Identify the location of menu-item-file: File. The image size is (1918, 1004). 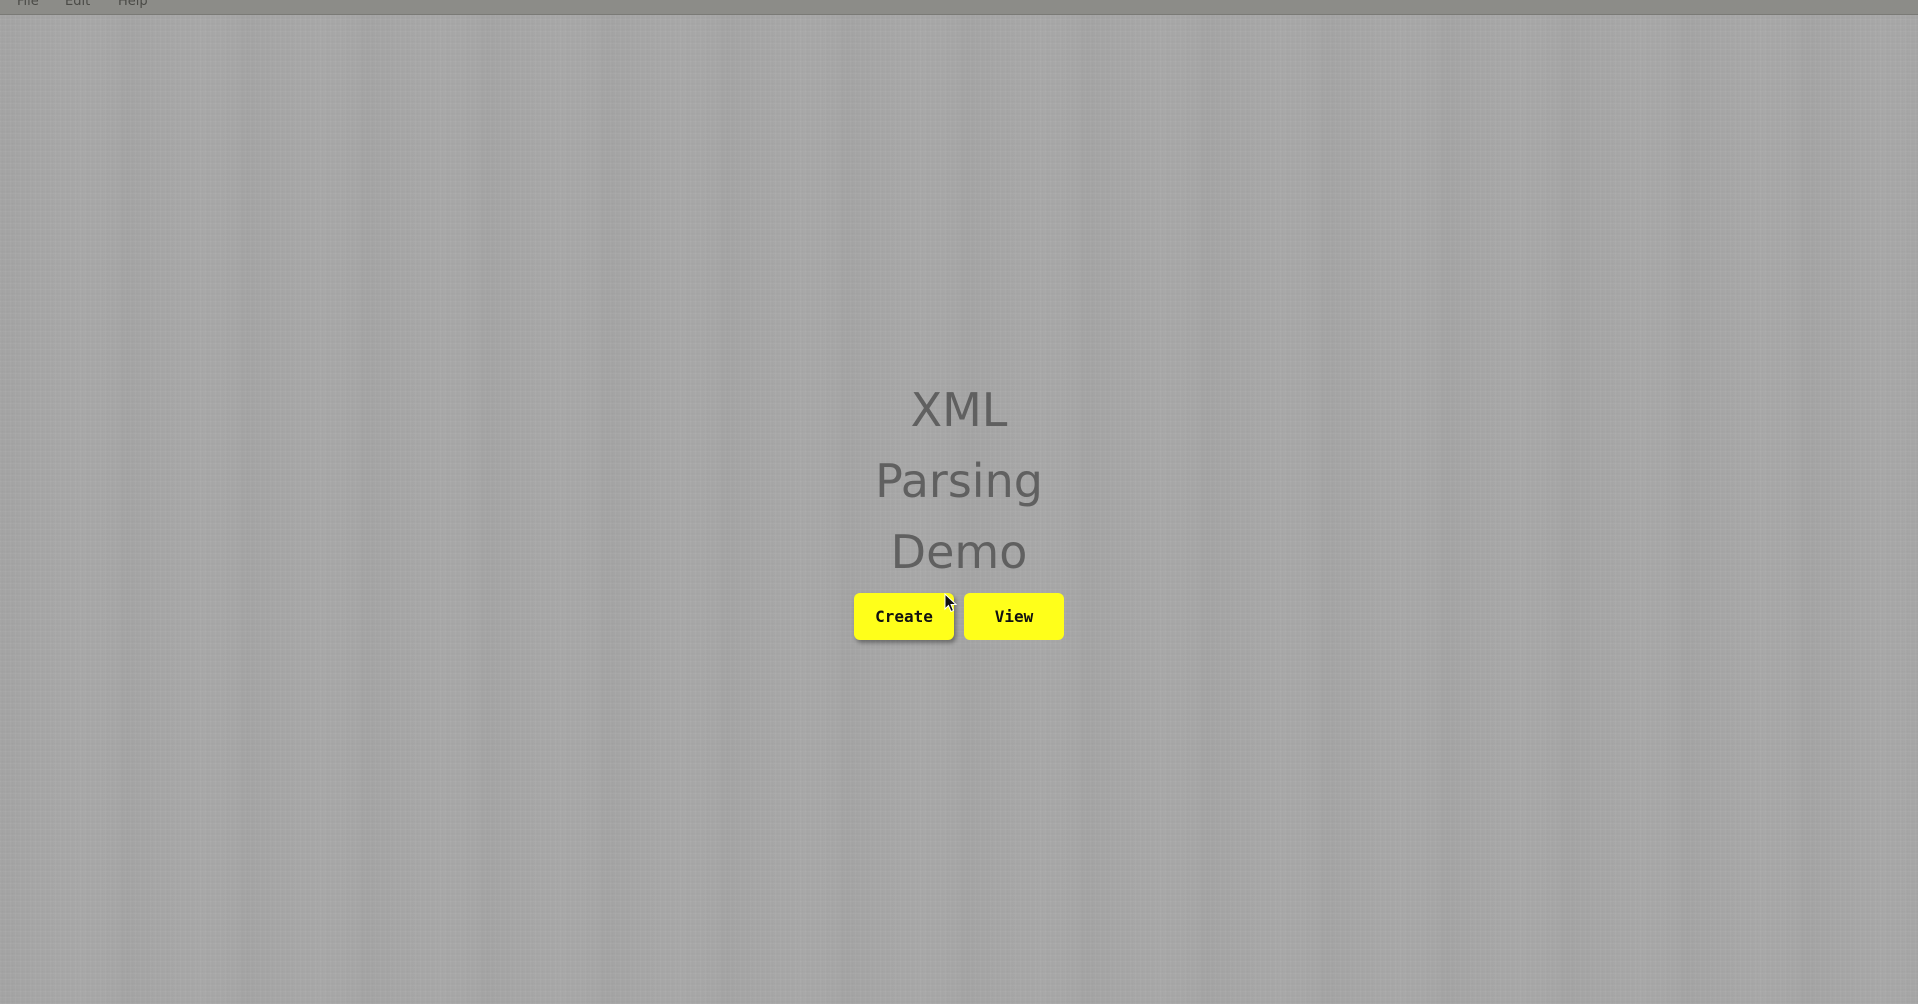
(28, 4).